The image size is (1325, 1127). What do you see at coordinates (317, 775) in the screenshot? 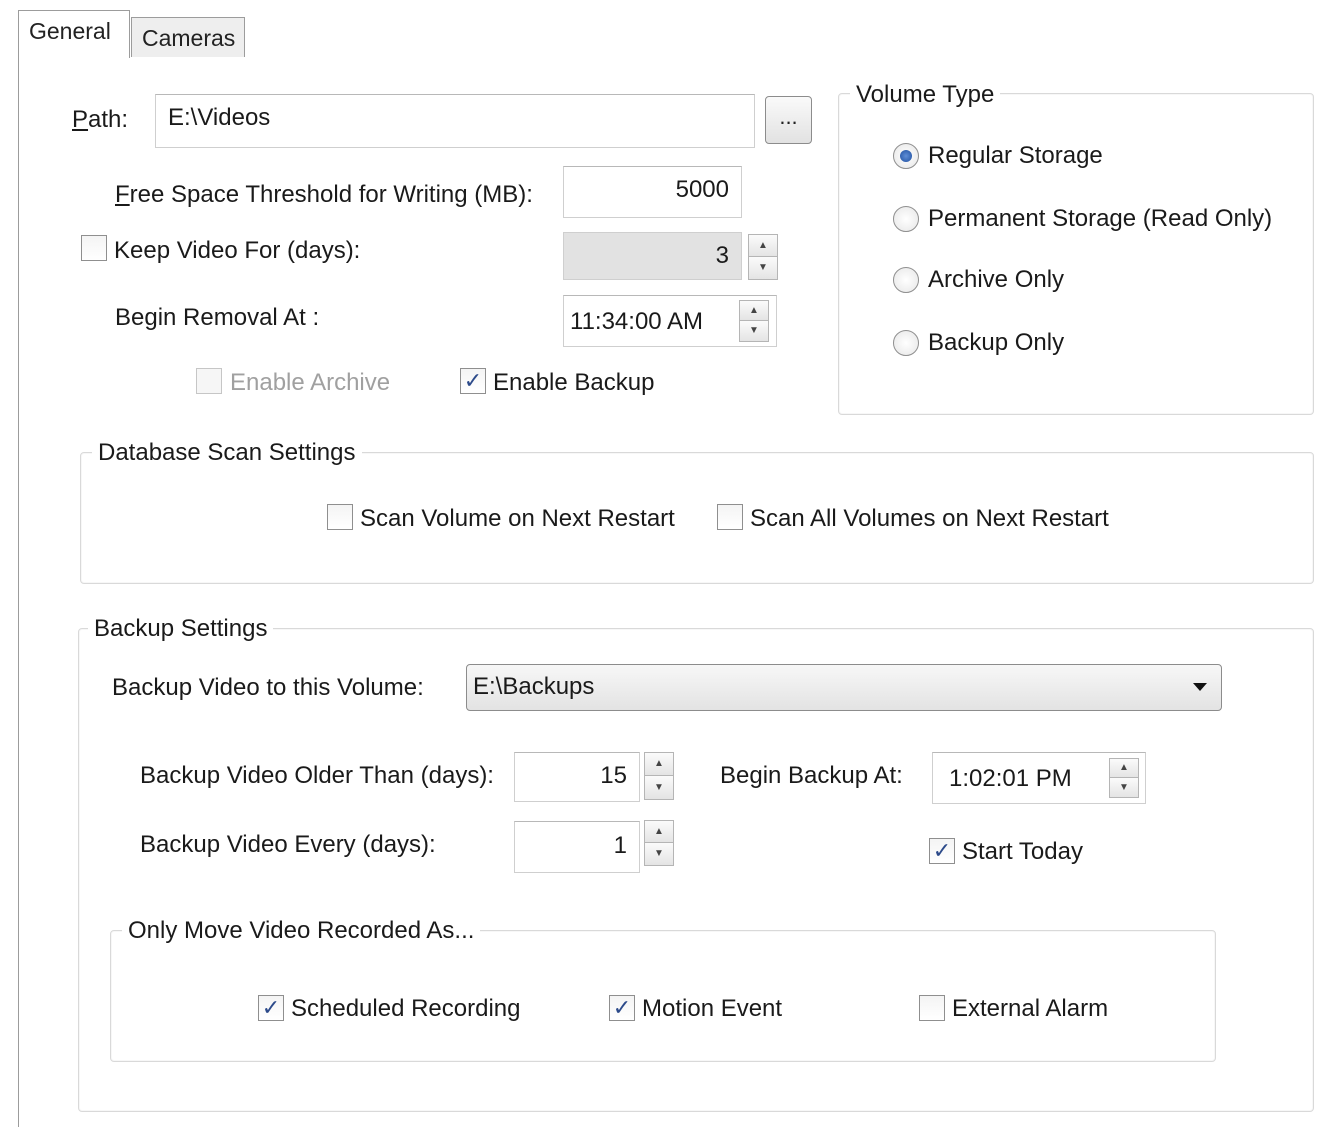
I see `backup-older-than-label: Backup Video Older Than (days):` at bounding box center [317, 775].